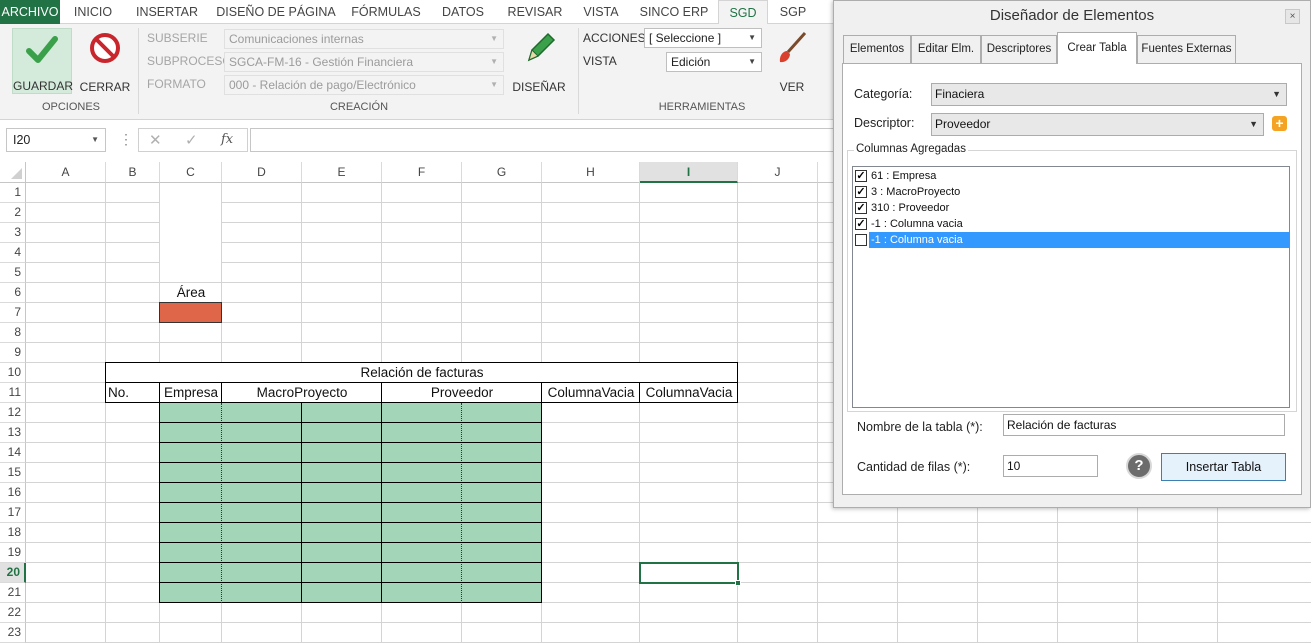 The height and width of the screenshot is (643, 1311). I want to click on column-header-g: G, so click(502, 172).